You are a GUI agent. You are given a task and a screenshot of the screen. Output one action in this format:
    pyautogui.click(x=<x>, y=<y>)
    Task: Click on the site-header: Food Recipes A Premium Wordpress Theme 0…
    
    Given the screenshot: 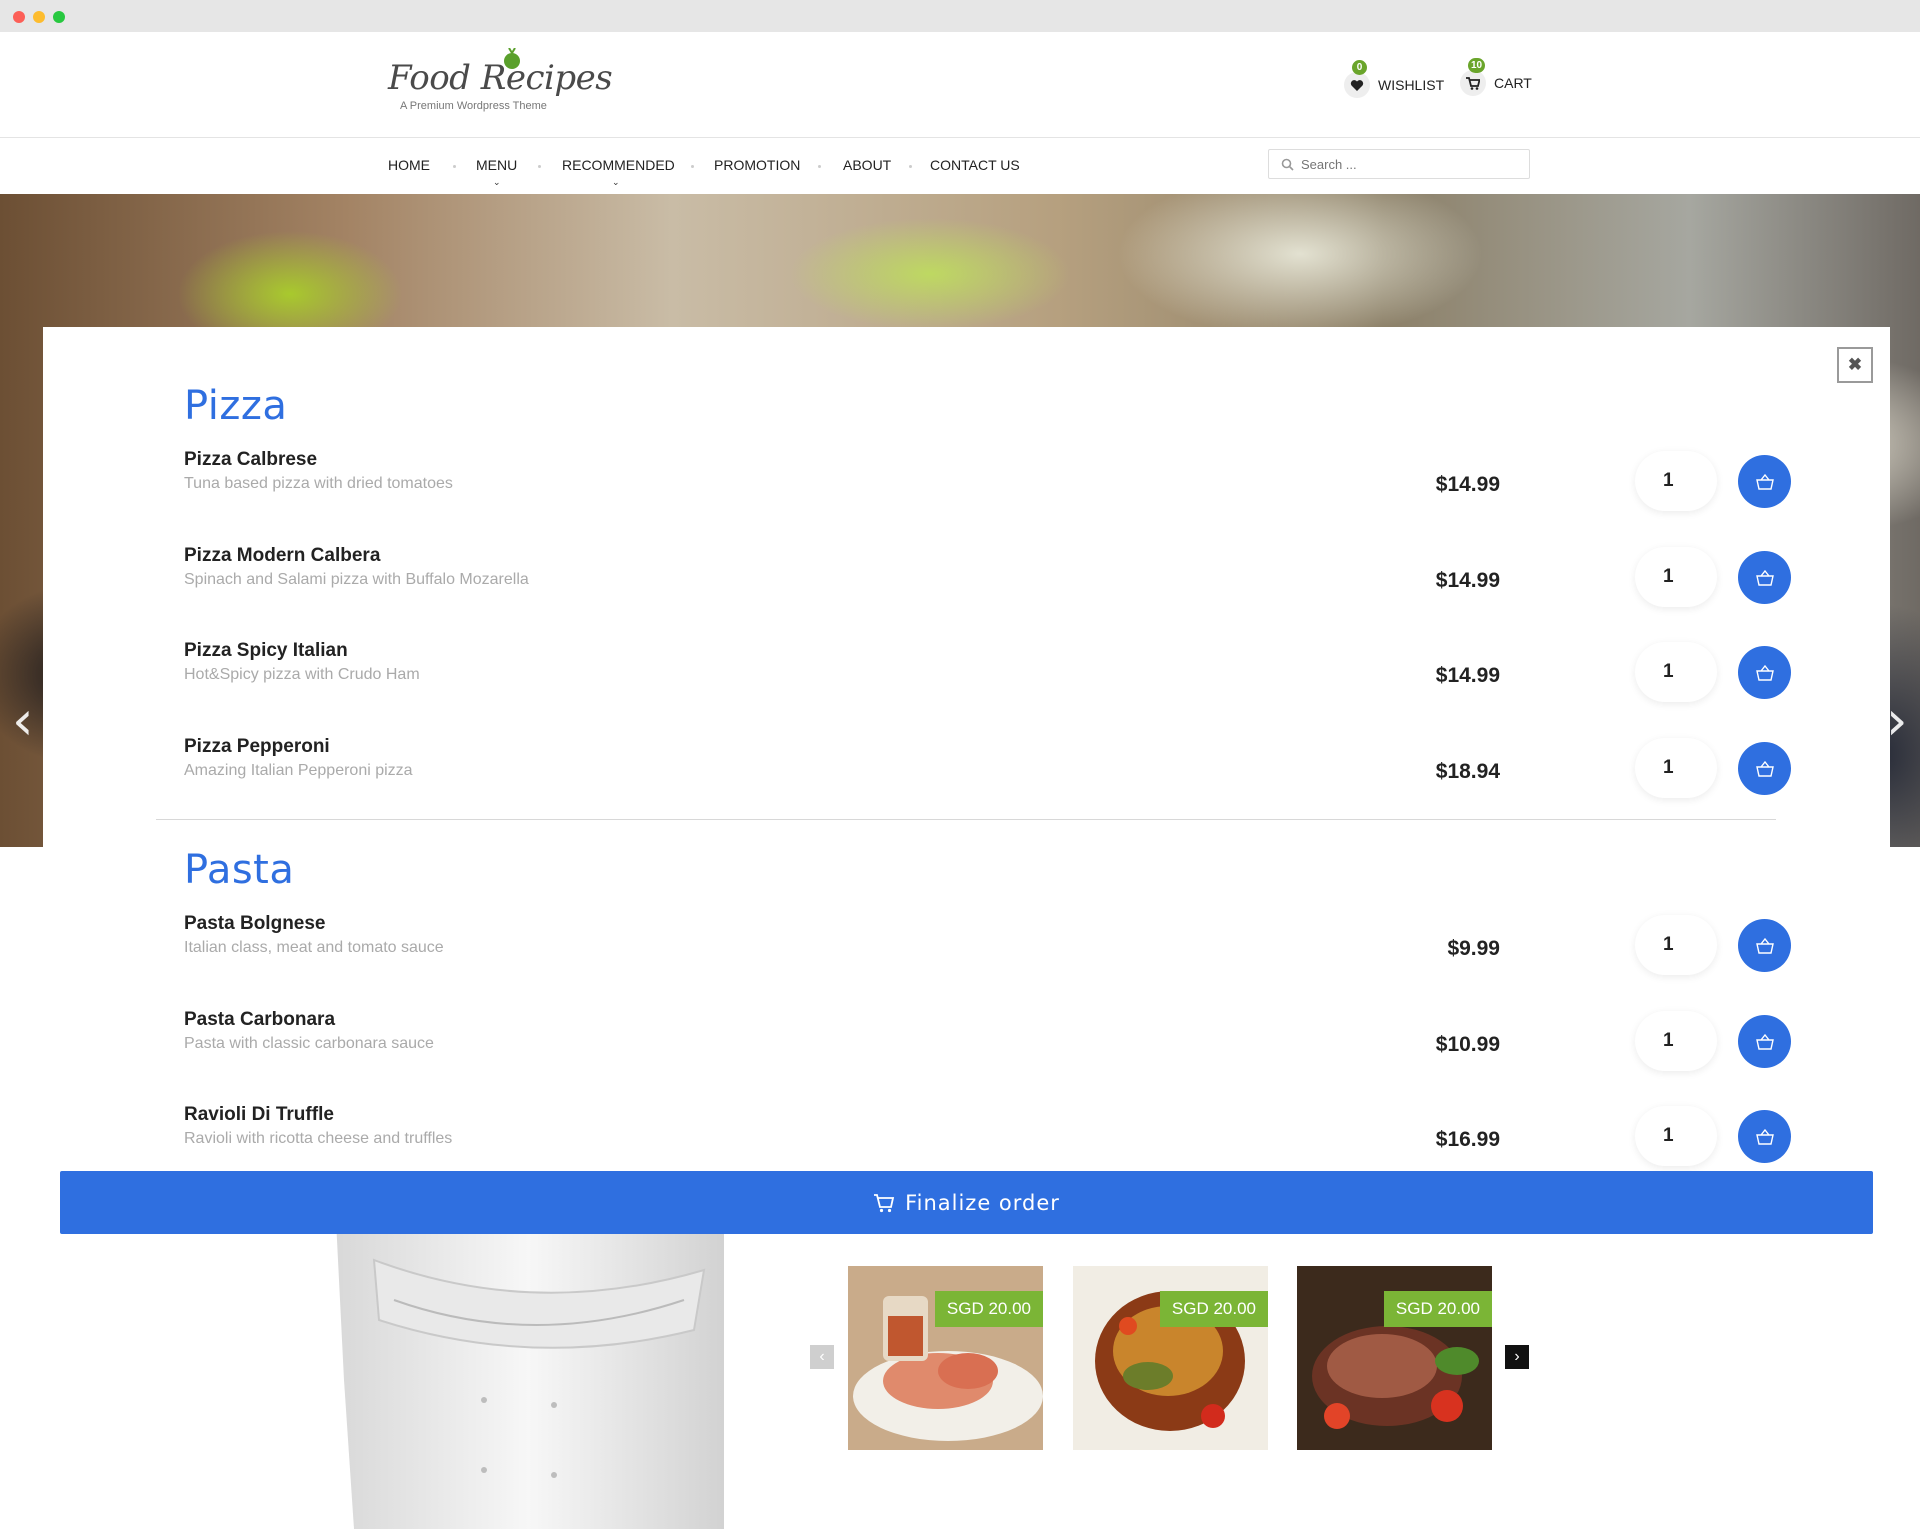 What is the action you would take?
    pyautogui.click(x=960, y=85)
    